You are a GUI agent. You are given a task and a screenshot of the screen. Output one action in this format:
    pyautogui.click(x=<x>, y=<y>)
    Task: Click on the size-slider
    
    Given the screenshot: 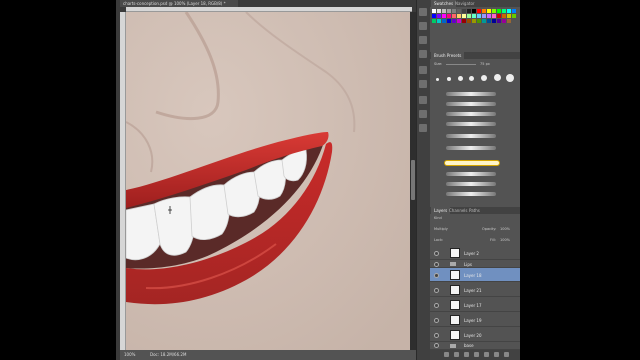 What is the action you would take?
    pyautogui.click(x=461, y=64)
    